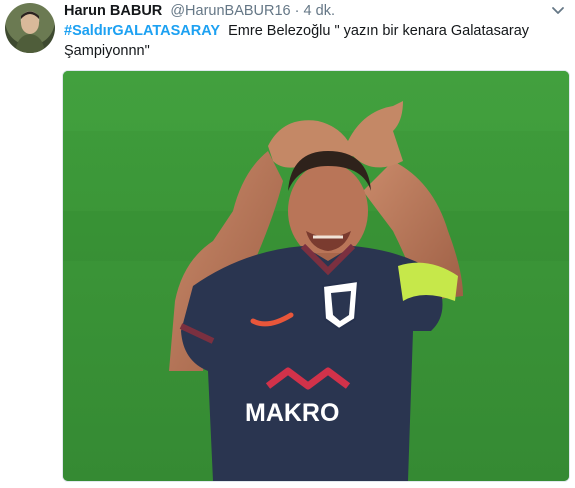  Describe the element at coordinates (558, 10) in the screenshot. I see `chevron-down-icon` at that location.